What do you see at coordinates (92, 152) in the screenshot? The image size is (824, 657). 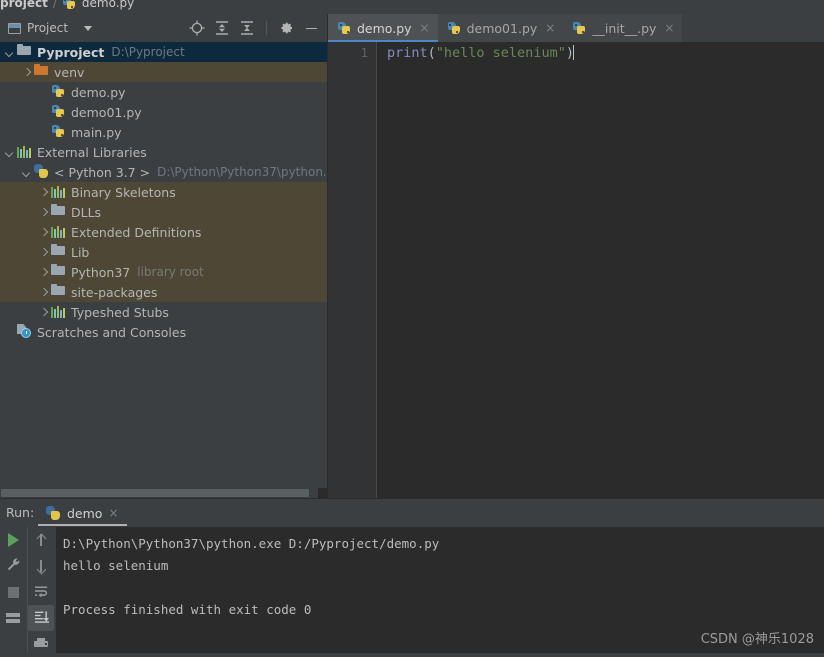 I see `tree-item-label: External Libraries` at bounding box center [92, 152].